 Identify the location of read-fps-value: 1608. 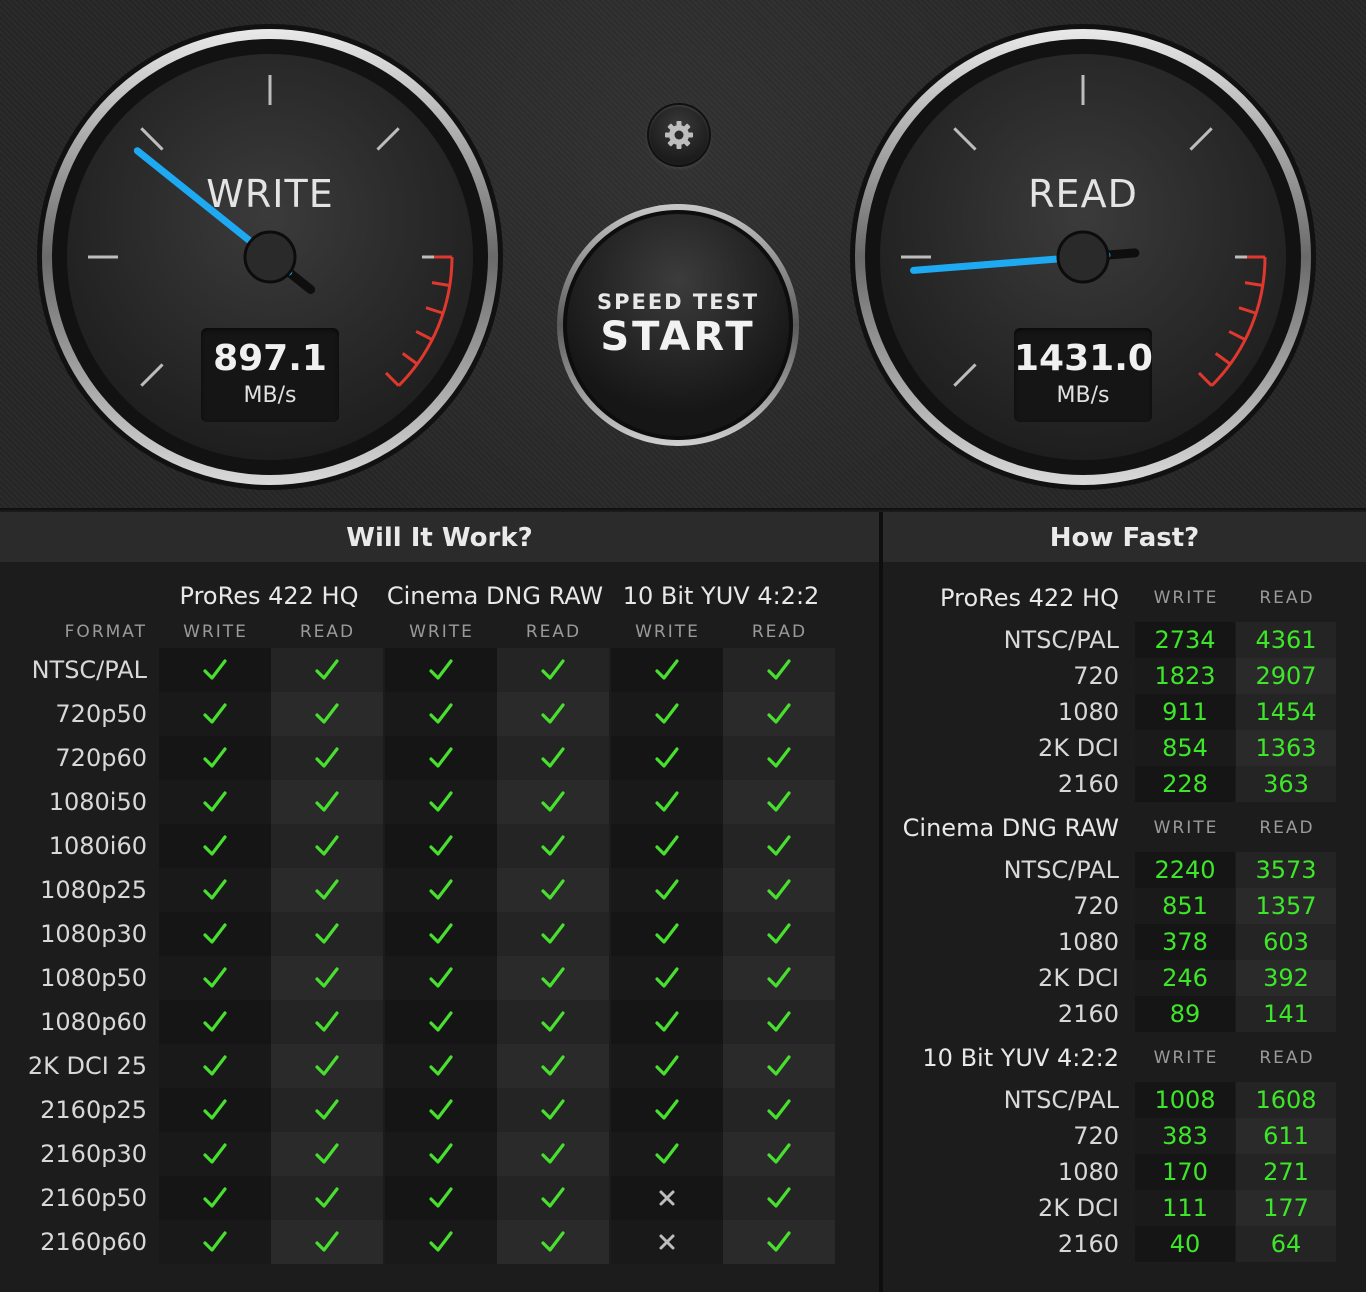
(1286, 1100).